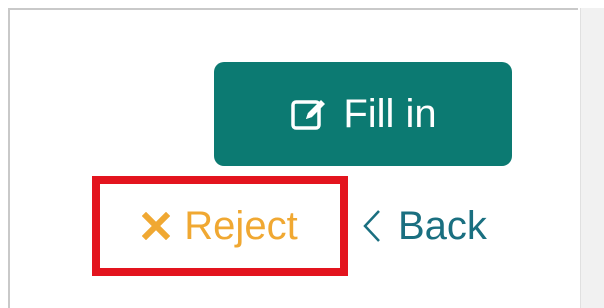 This screenshot has height=308, width=604. Describe the element at coordinates (241, 226) in the screenshot. I see `reject-label: Reject` at that location.